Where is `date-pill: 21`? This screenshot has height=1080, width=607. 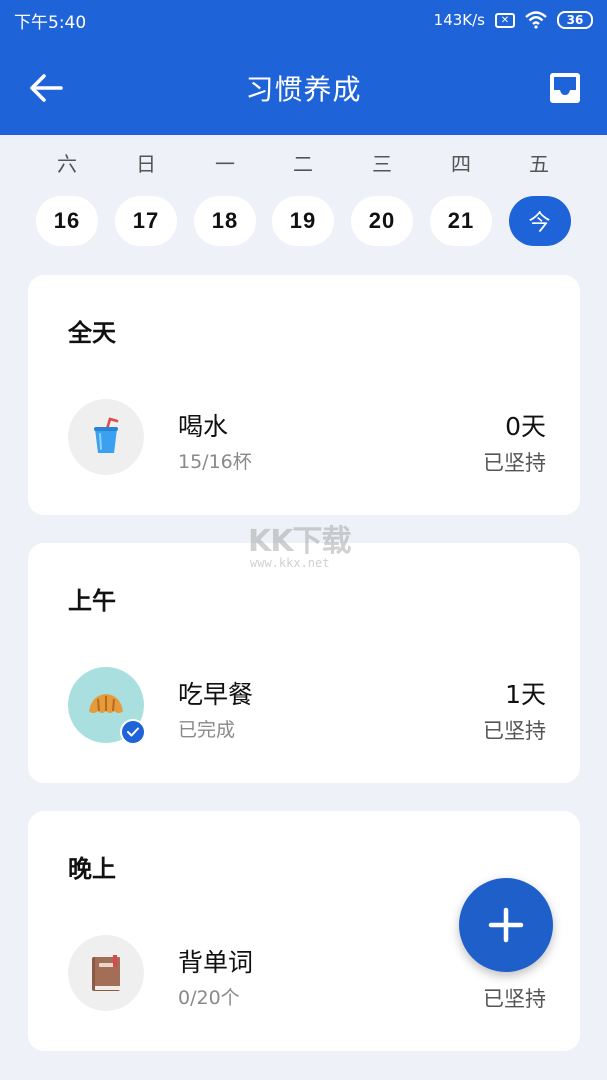 date-pill: 21 is located at coordinates (461, 221).